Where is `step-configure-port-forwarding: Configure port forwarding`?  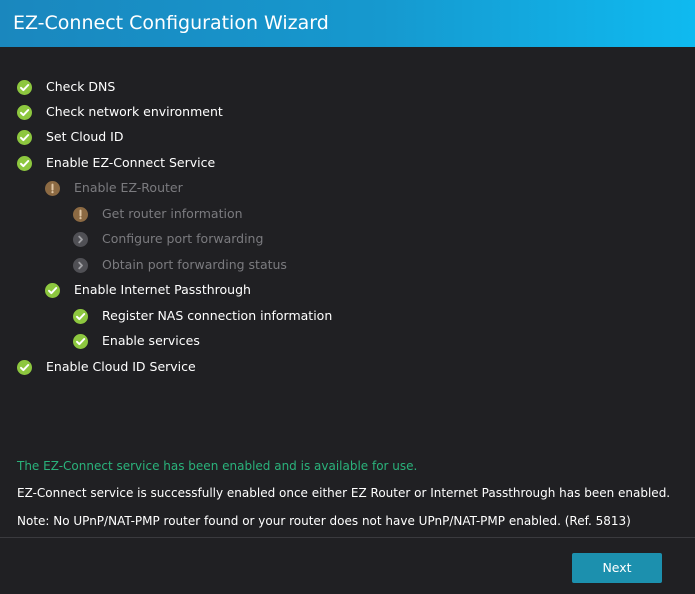 step-configure-port-forwarding: Configure port forwarding is located at coordinates (168, 239).